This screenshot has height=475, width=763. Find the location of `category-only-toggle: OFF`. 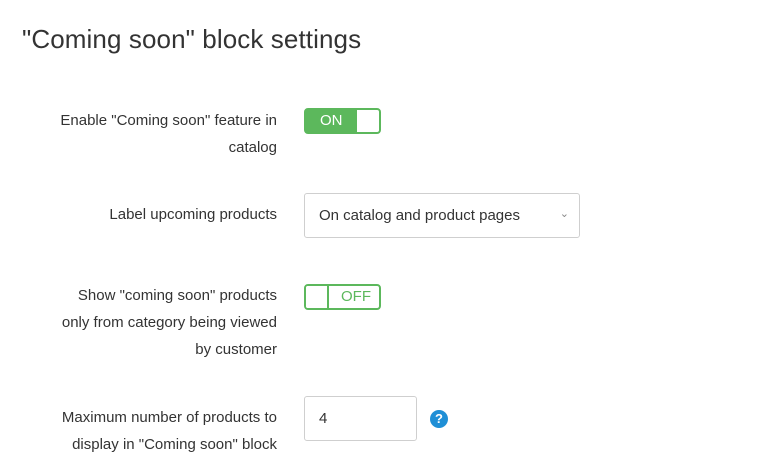

category-only-toggle: OFF is located at coordinates (342, 297).